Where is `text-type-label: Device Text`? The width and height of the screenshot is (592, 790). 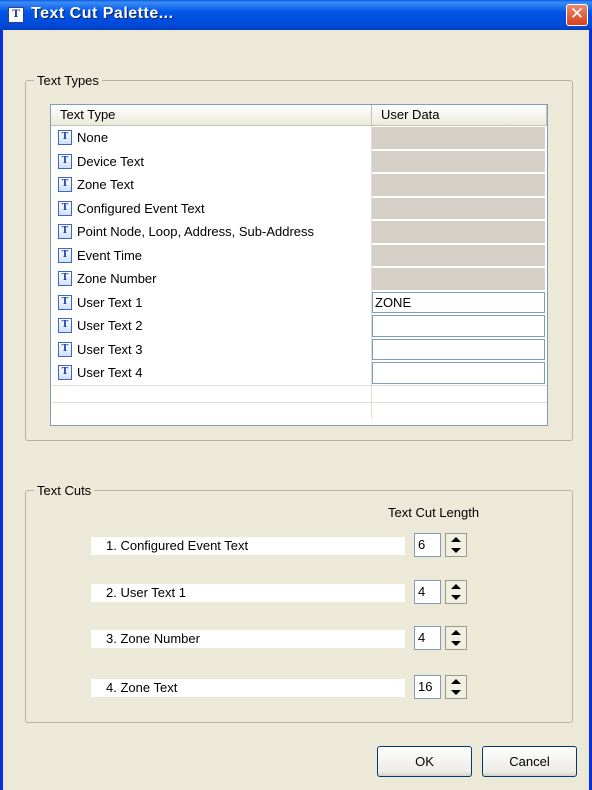 text-type-label: Device Text is located at coordinates (110, 161).